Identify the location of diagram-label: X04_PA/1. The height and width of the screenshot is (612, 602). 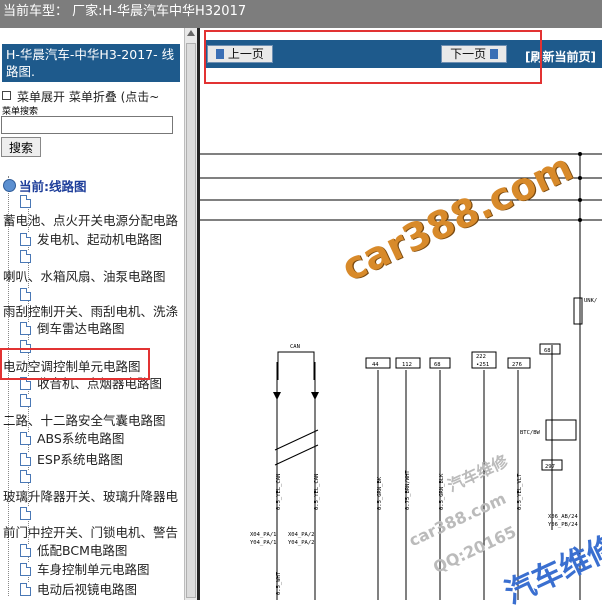
(263, 535).